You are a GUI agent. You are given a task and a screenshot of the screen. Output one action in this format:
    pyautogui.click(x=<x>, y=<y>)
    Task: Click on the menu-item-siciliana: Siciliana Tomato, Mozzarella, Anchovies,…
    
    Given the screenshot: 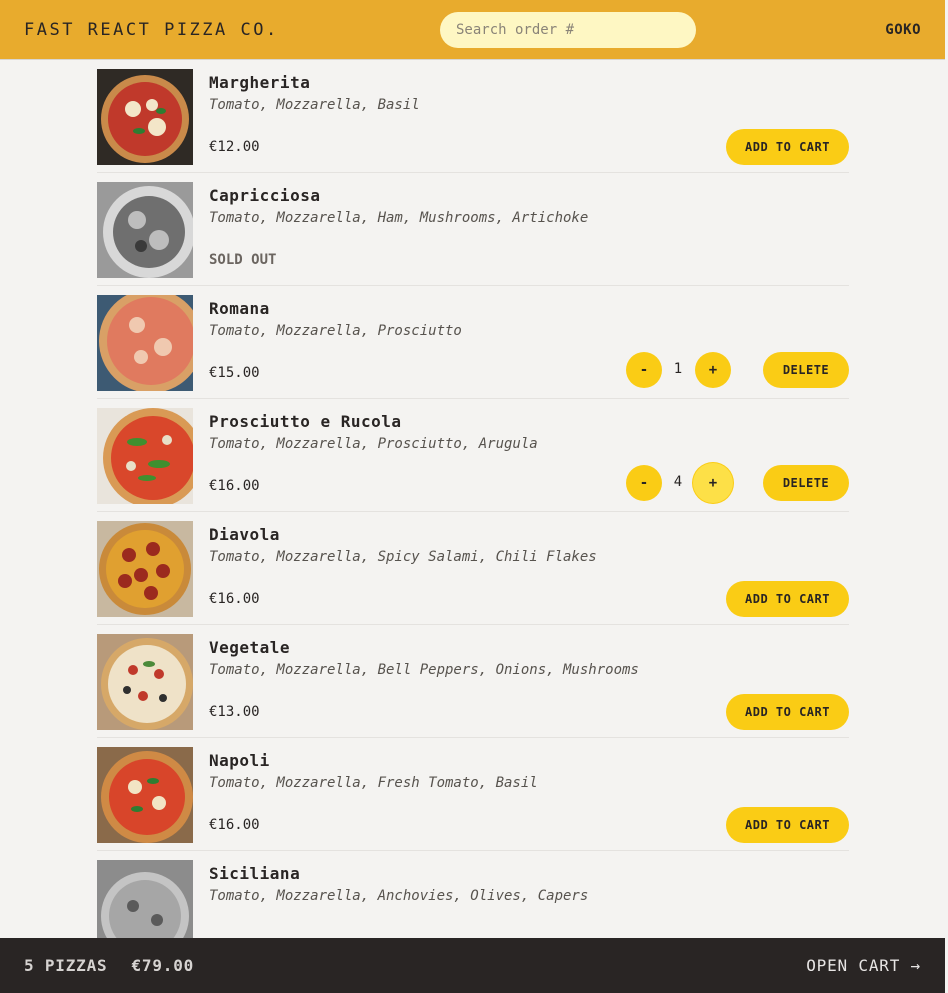 What is the action you would take?
    pyautogui.click(x=473, y=894)
    